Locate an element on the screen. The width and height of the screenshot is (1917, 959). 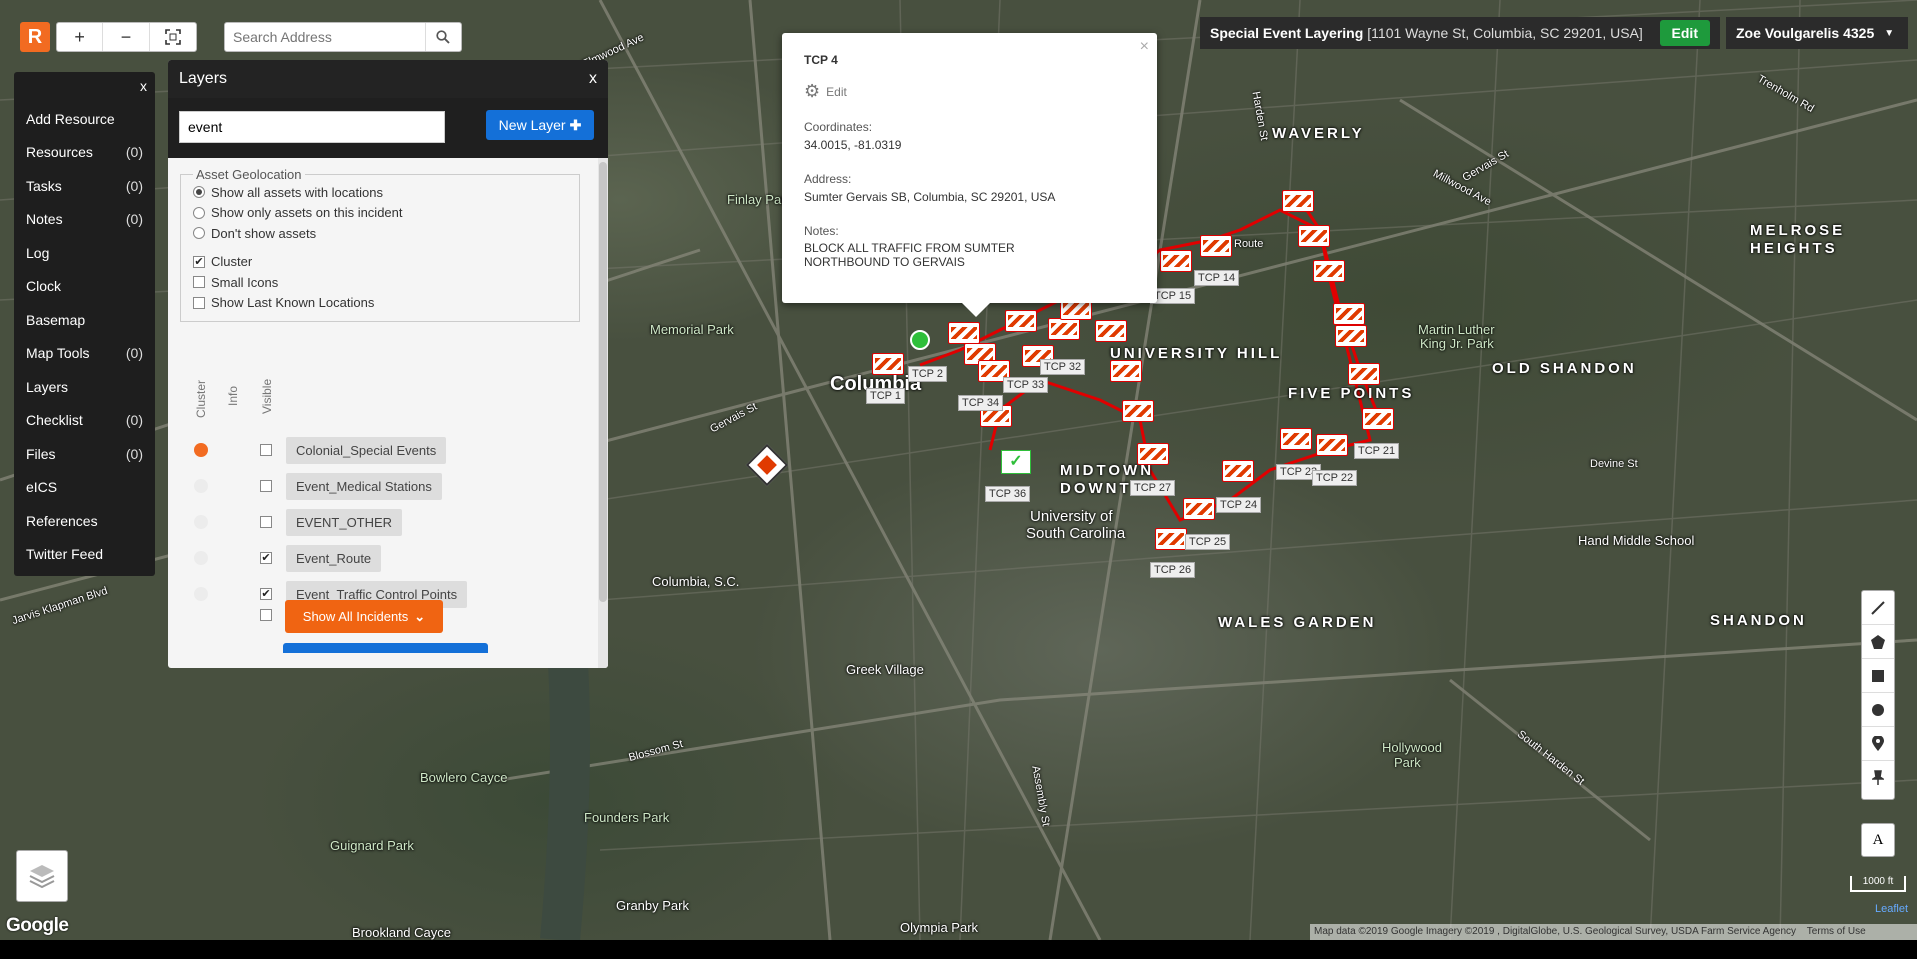
menu-item-clock: Clock is located at coordinates (84, 287).